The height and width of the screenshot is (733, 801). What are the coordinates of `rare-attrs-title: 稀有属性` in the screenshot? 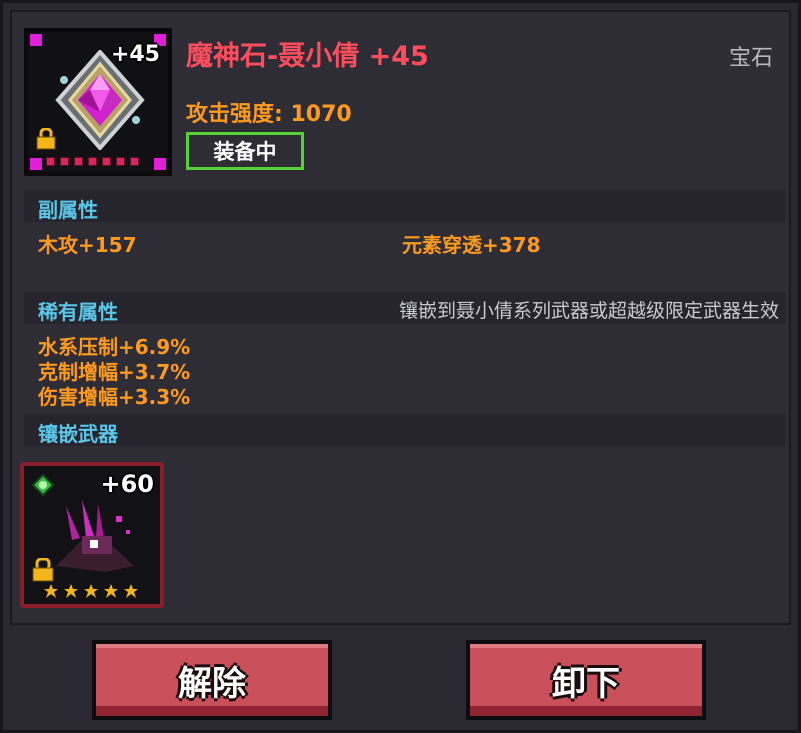 It's located at (78, 312).